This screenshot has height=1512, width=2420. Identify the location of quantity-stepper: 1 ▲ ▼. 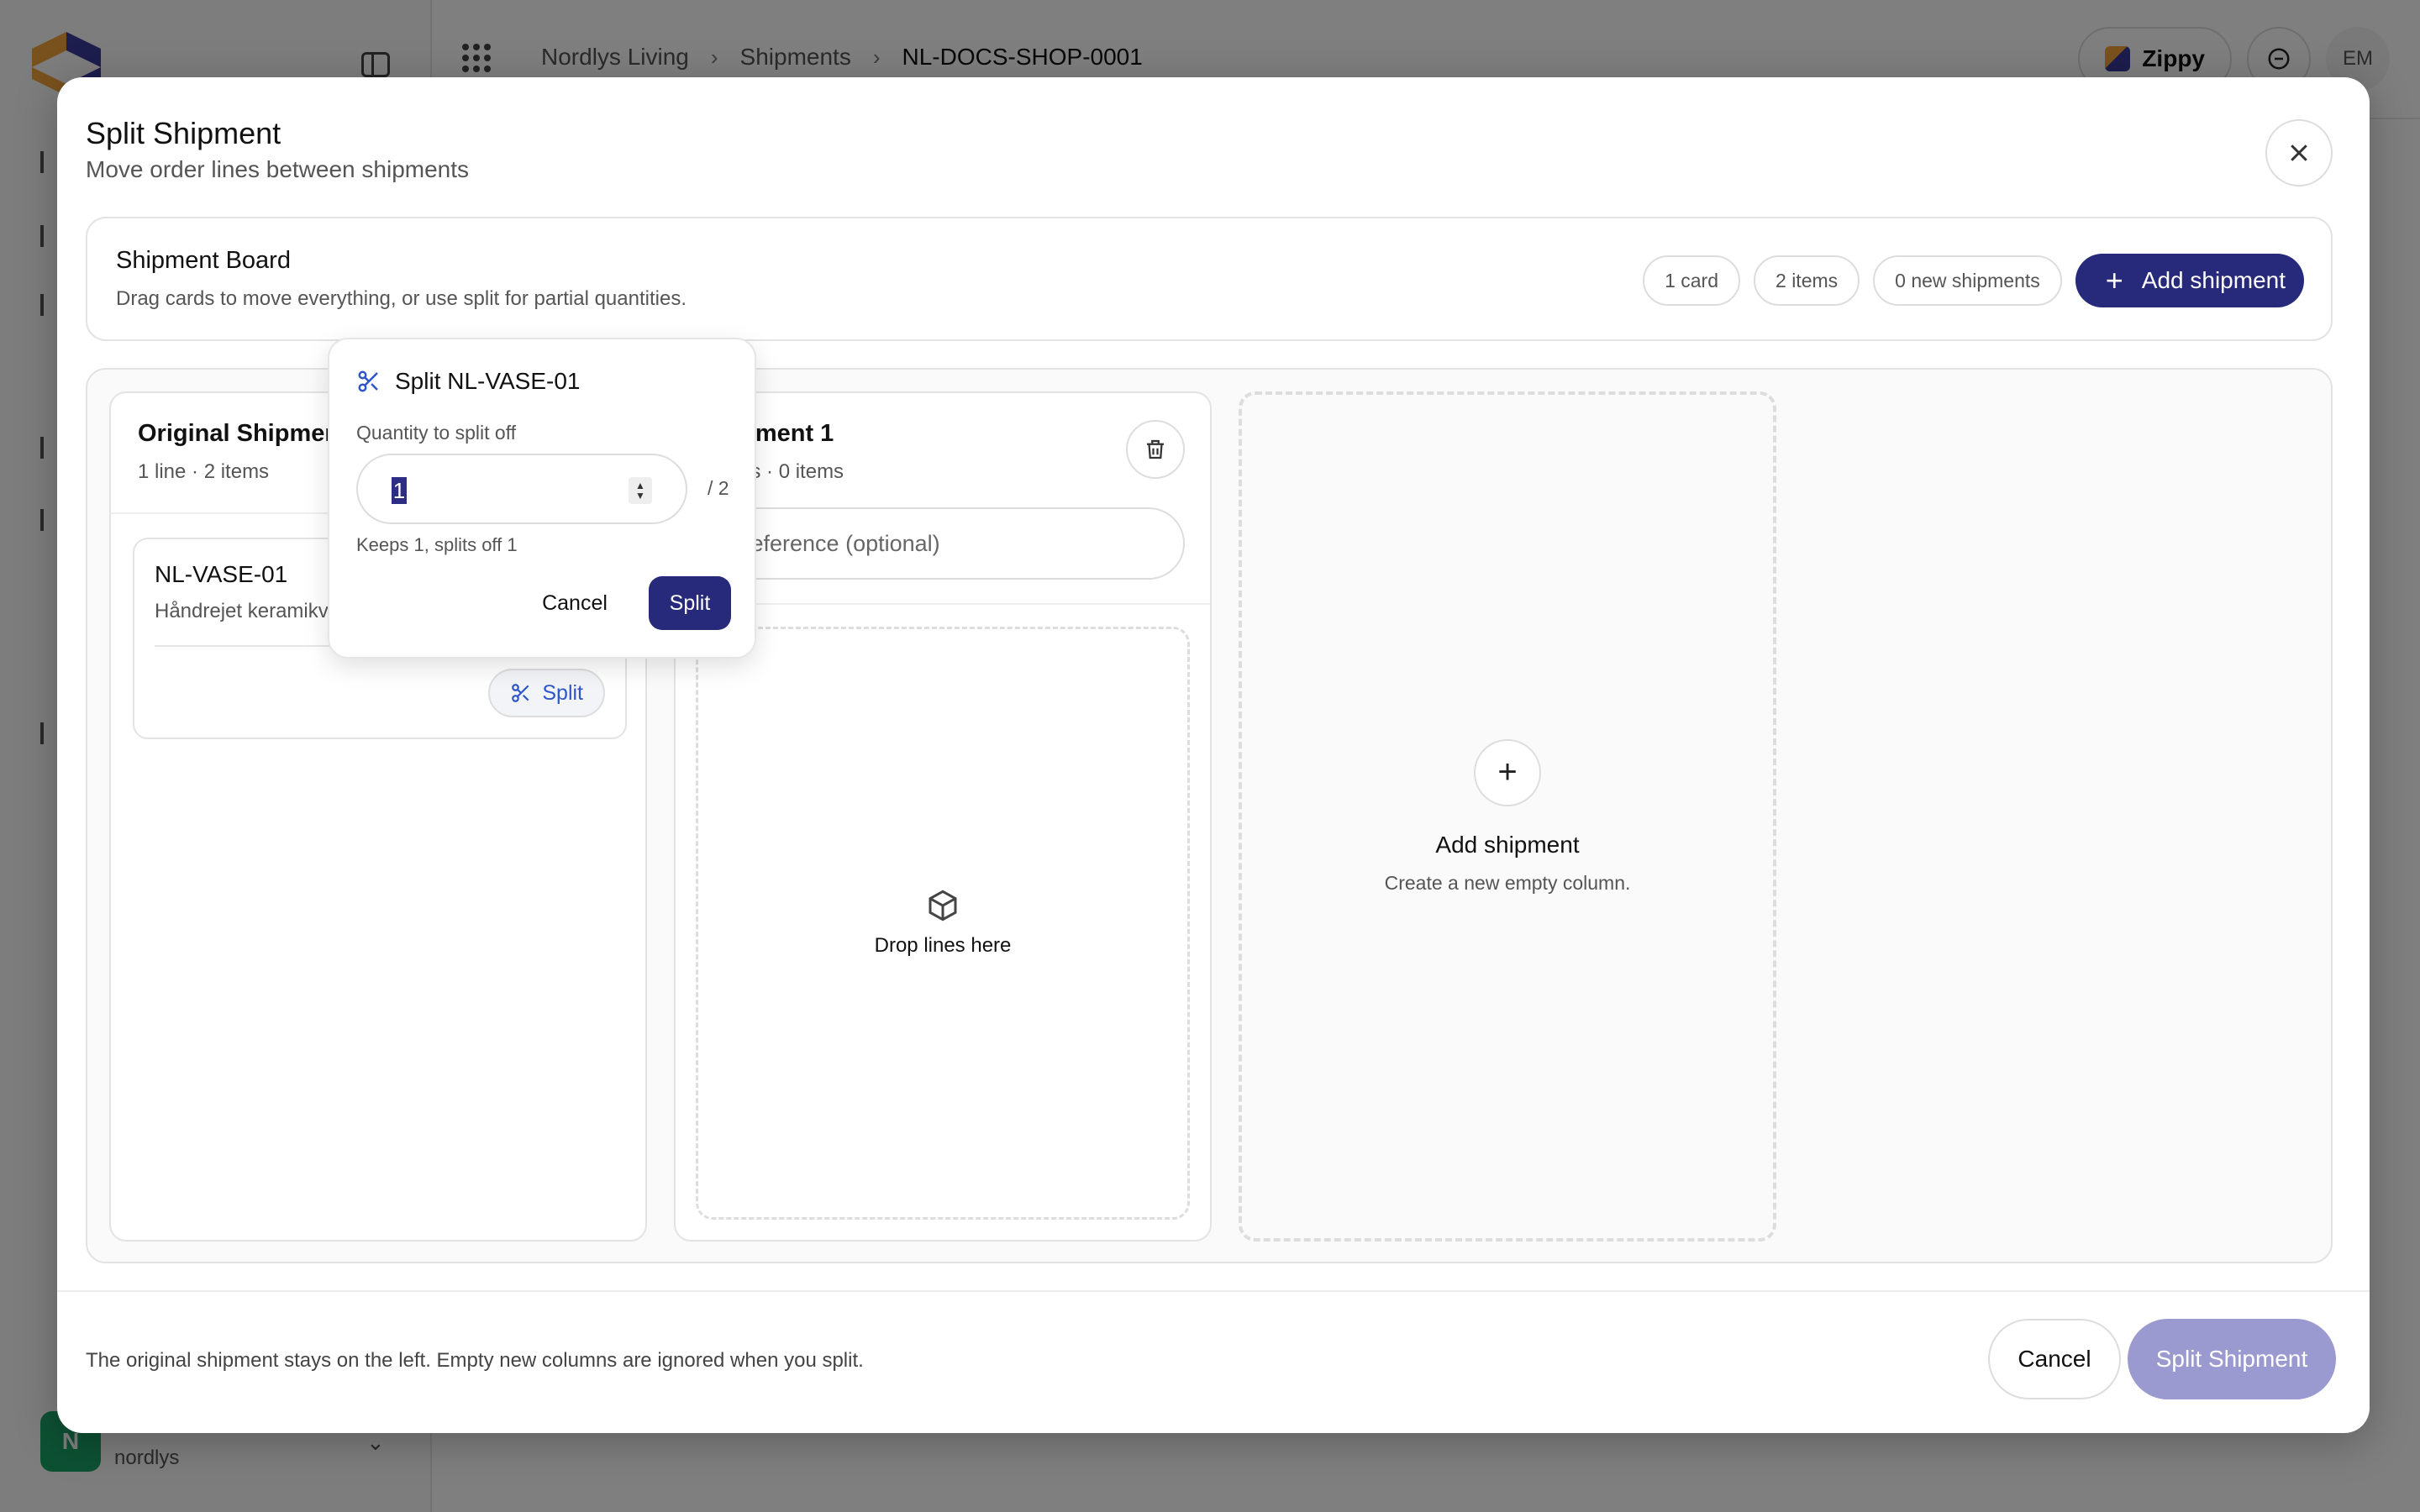
(522, 489).